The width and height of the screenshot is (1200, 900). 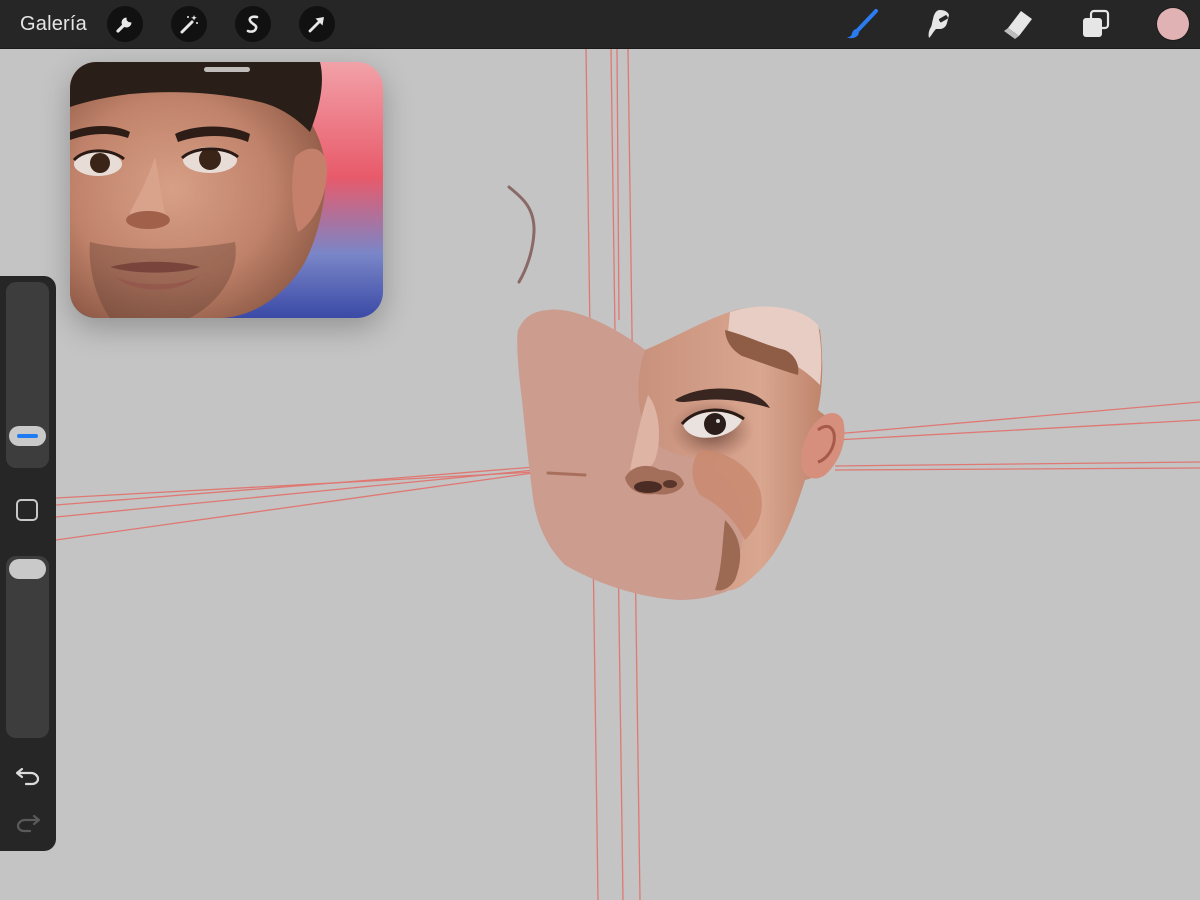 I want to click on smudge-tool-button, so click(x=940, y=24).